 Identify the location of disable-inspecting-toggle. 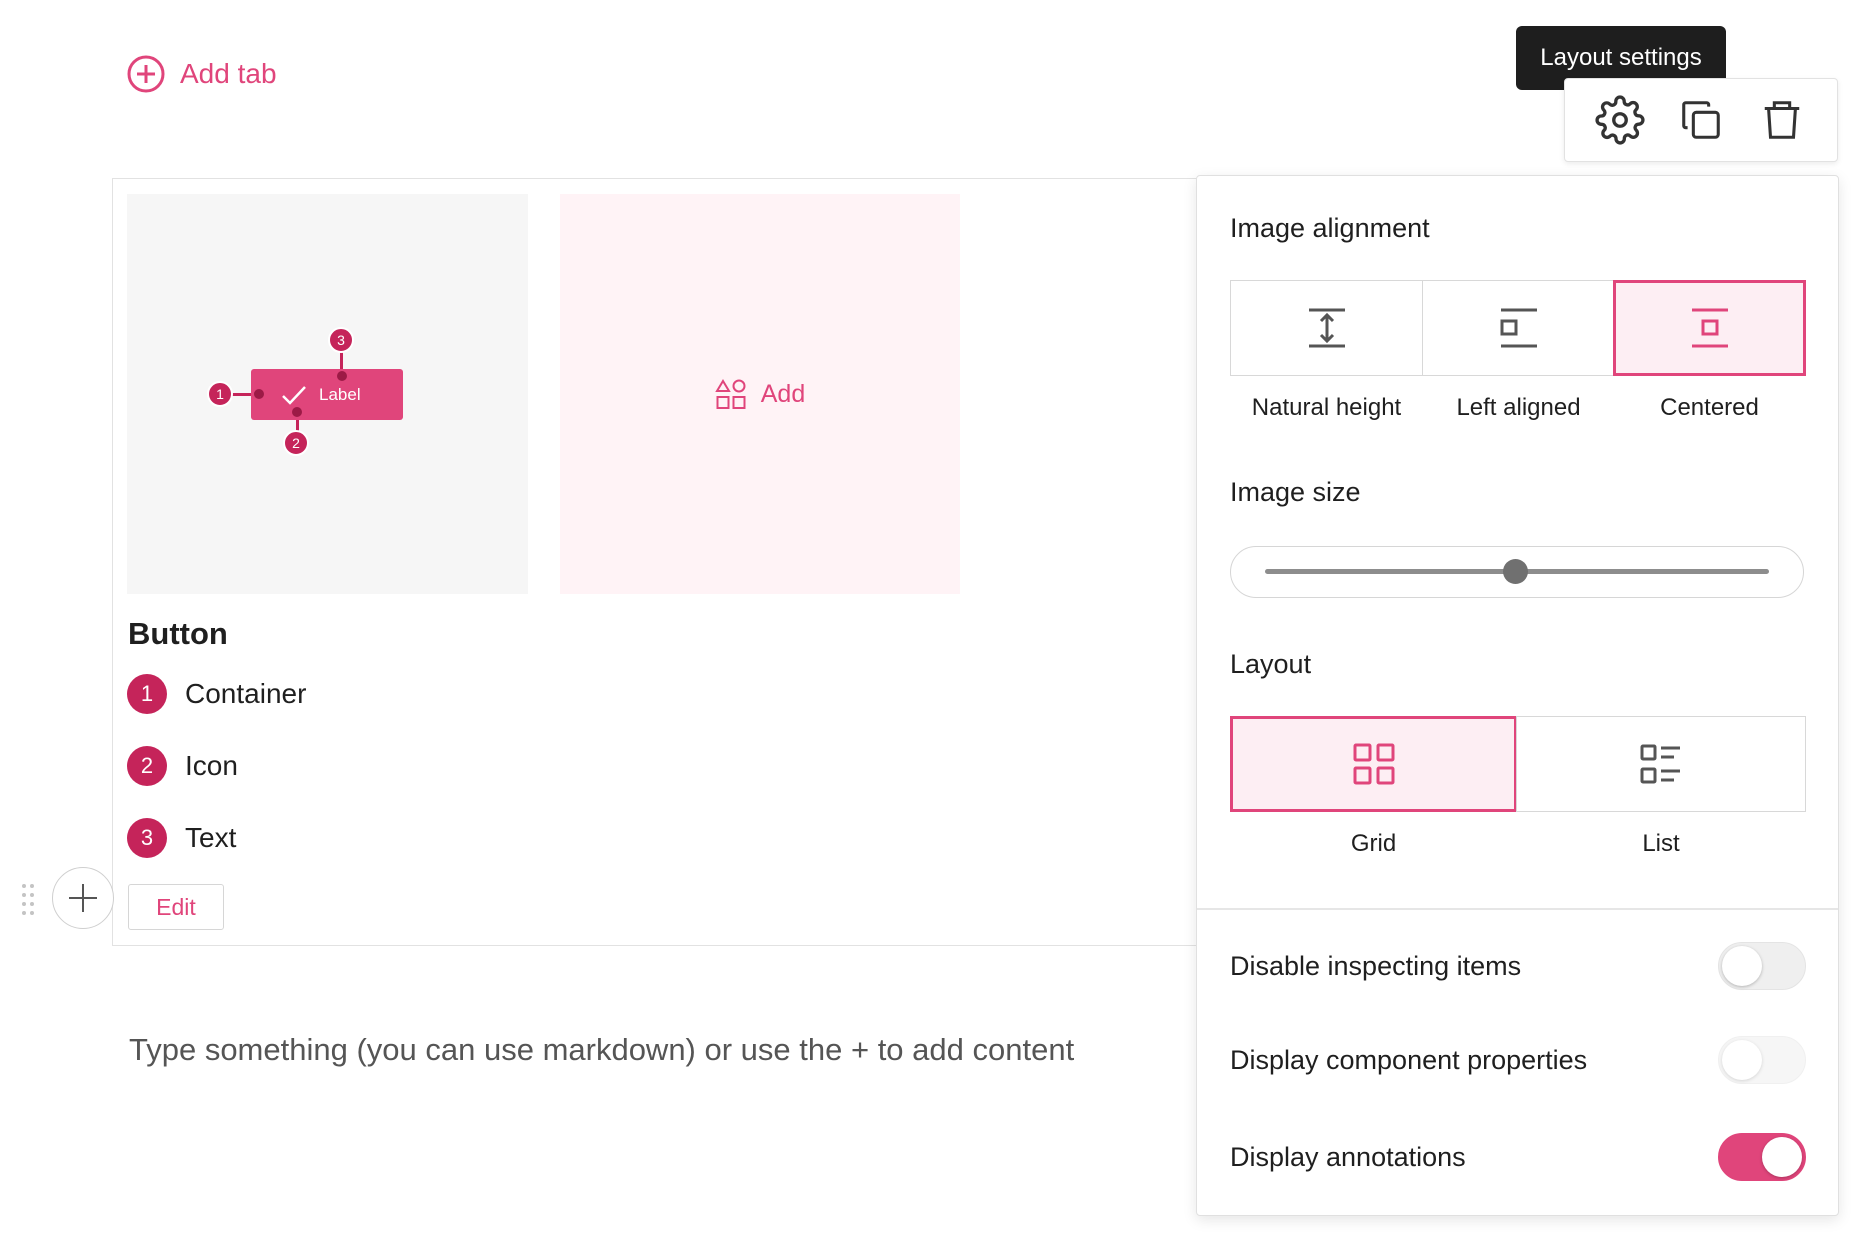
(1762, 966).